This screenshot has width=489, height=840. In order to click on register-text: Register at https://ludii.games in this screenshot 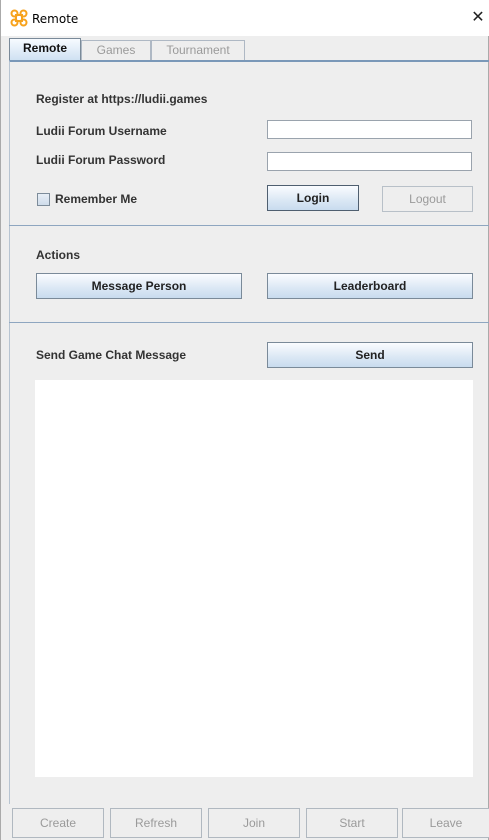, I will do `click(122, 99)`.